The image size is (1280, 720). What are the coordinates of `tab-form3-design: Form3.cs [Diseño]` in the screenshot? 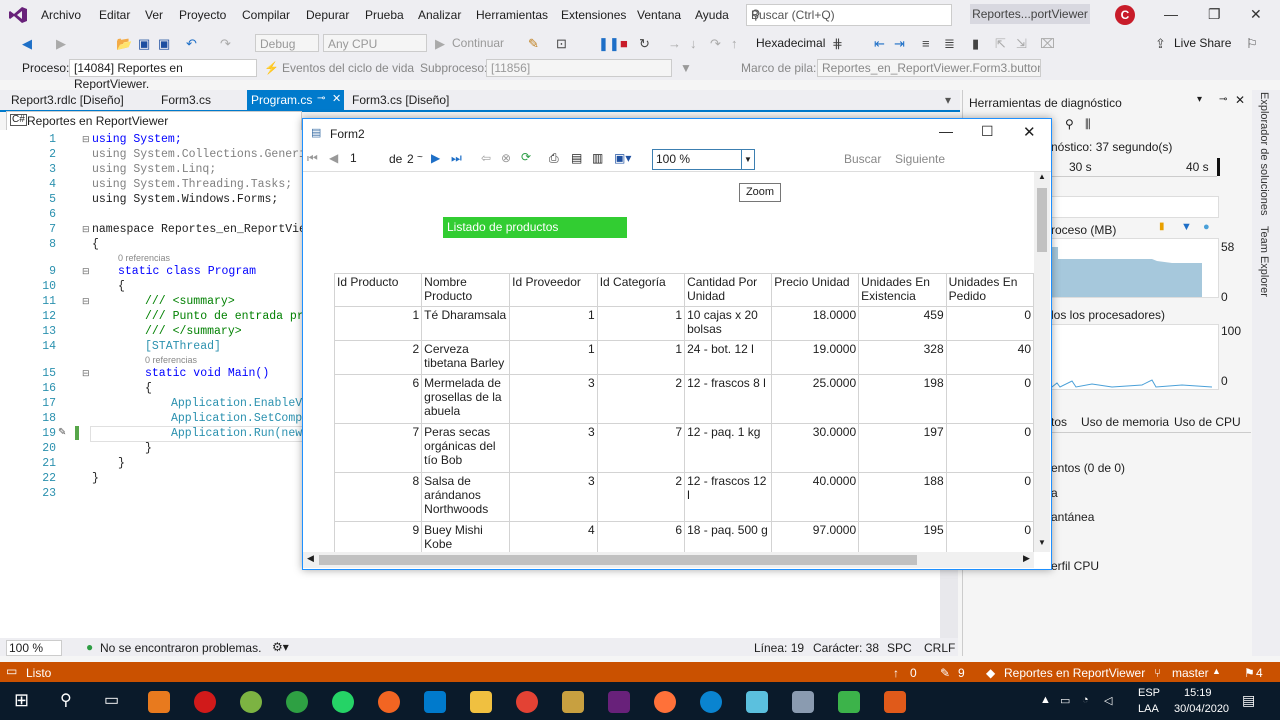 It's located at (400, 100).